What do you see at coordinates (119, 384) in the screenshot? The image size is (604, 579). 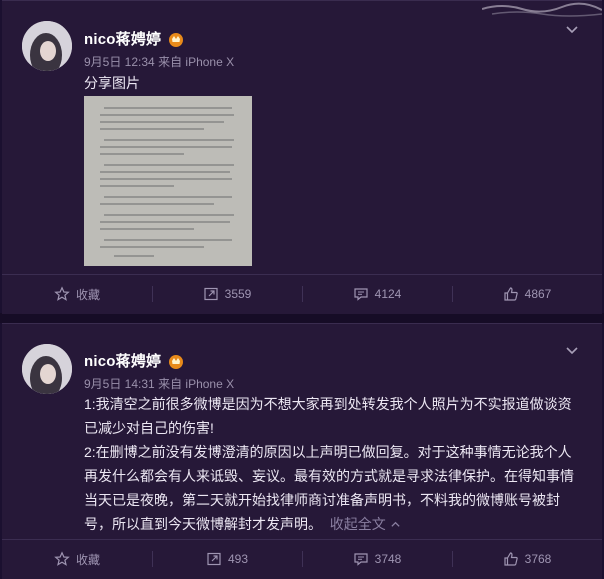 I see `post-time: 9月5日 14:31` at bounding box center [119, 384].